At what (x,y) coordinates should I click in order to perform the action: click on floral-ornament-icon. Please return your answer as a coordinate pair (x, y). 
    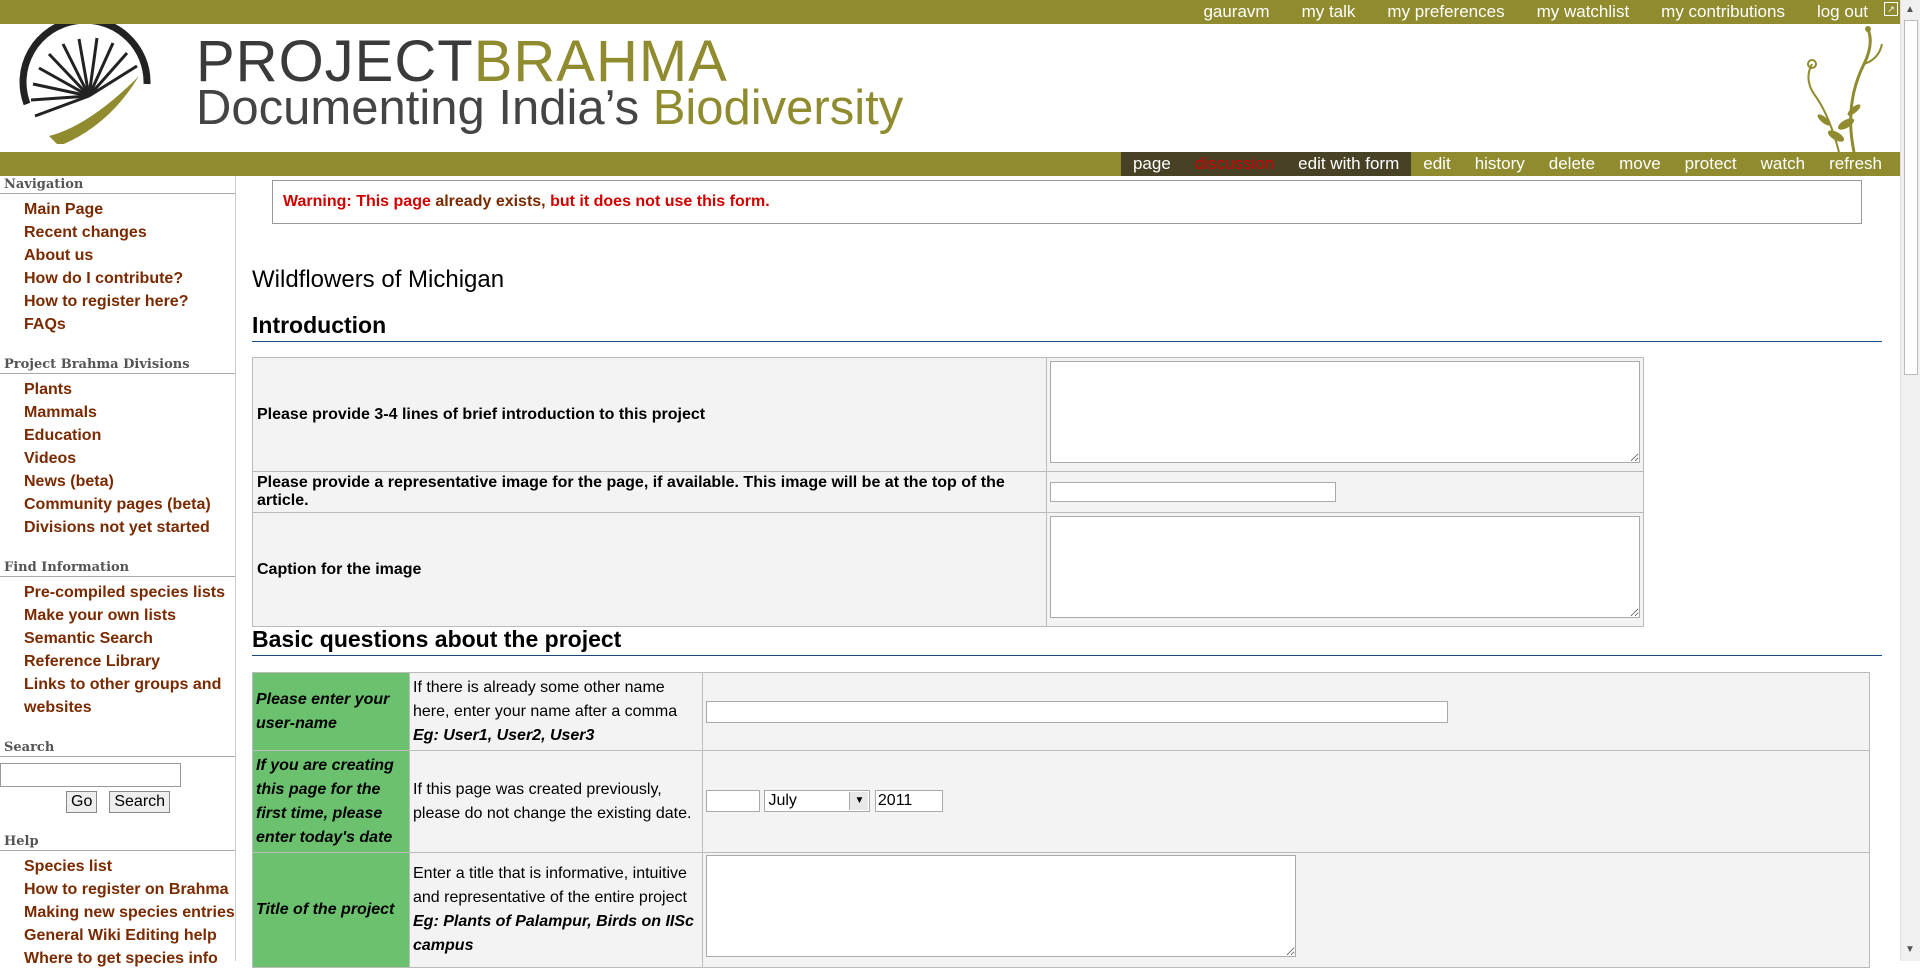
    Looking at the image, I should click on (1845, 89).